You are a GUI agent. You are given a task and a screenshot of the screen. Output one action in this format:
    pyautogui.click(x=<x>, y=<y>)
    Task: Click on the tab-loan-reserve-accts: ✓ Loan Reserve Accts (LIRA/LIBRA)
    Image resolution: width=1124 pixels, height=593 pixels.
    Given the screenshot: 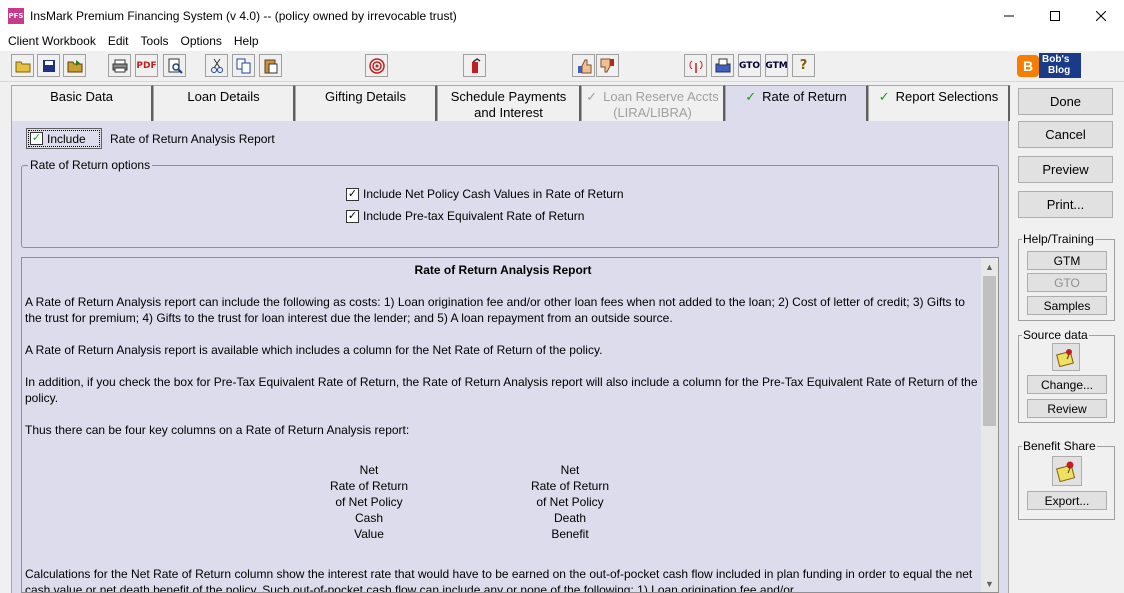 What is the action you would take?
    pyautogui.click(x=653, y=103)
    